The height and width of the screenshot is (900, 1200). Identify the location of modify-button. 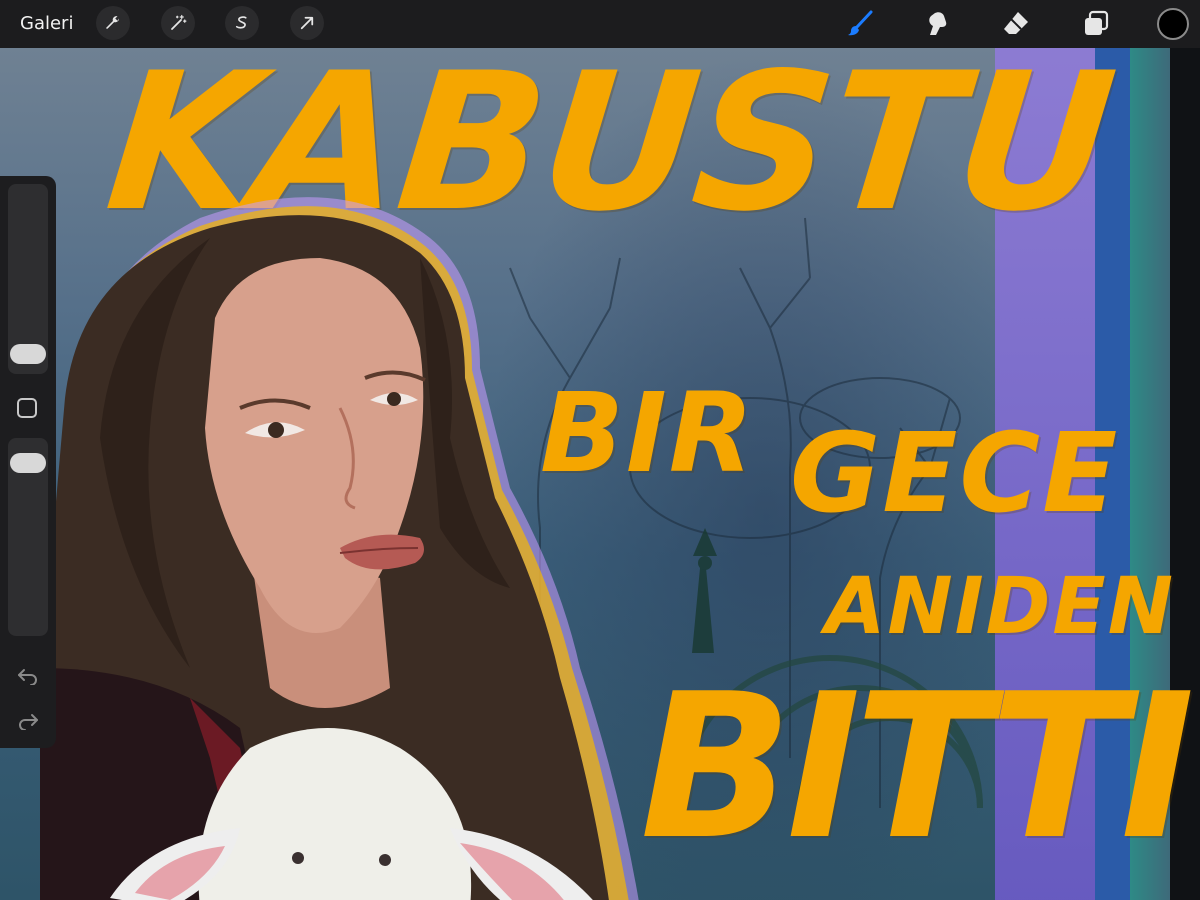
(27, 408).